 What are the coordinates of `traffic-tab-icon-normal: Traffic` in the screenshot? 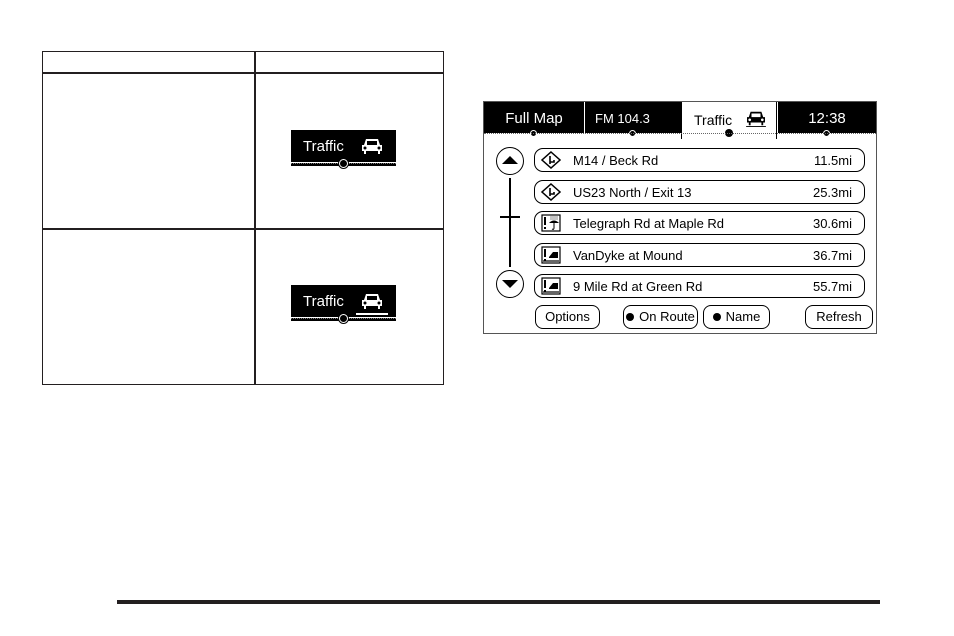 It's located at (343, 149).